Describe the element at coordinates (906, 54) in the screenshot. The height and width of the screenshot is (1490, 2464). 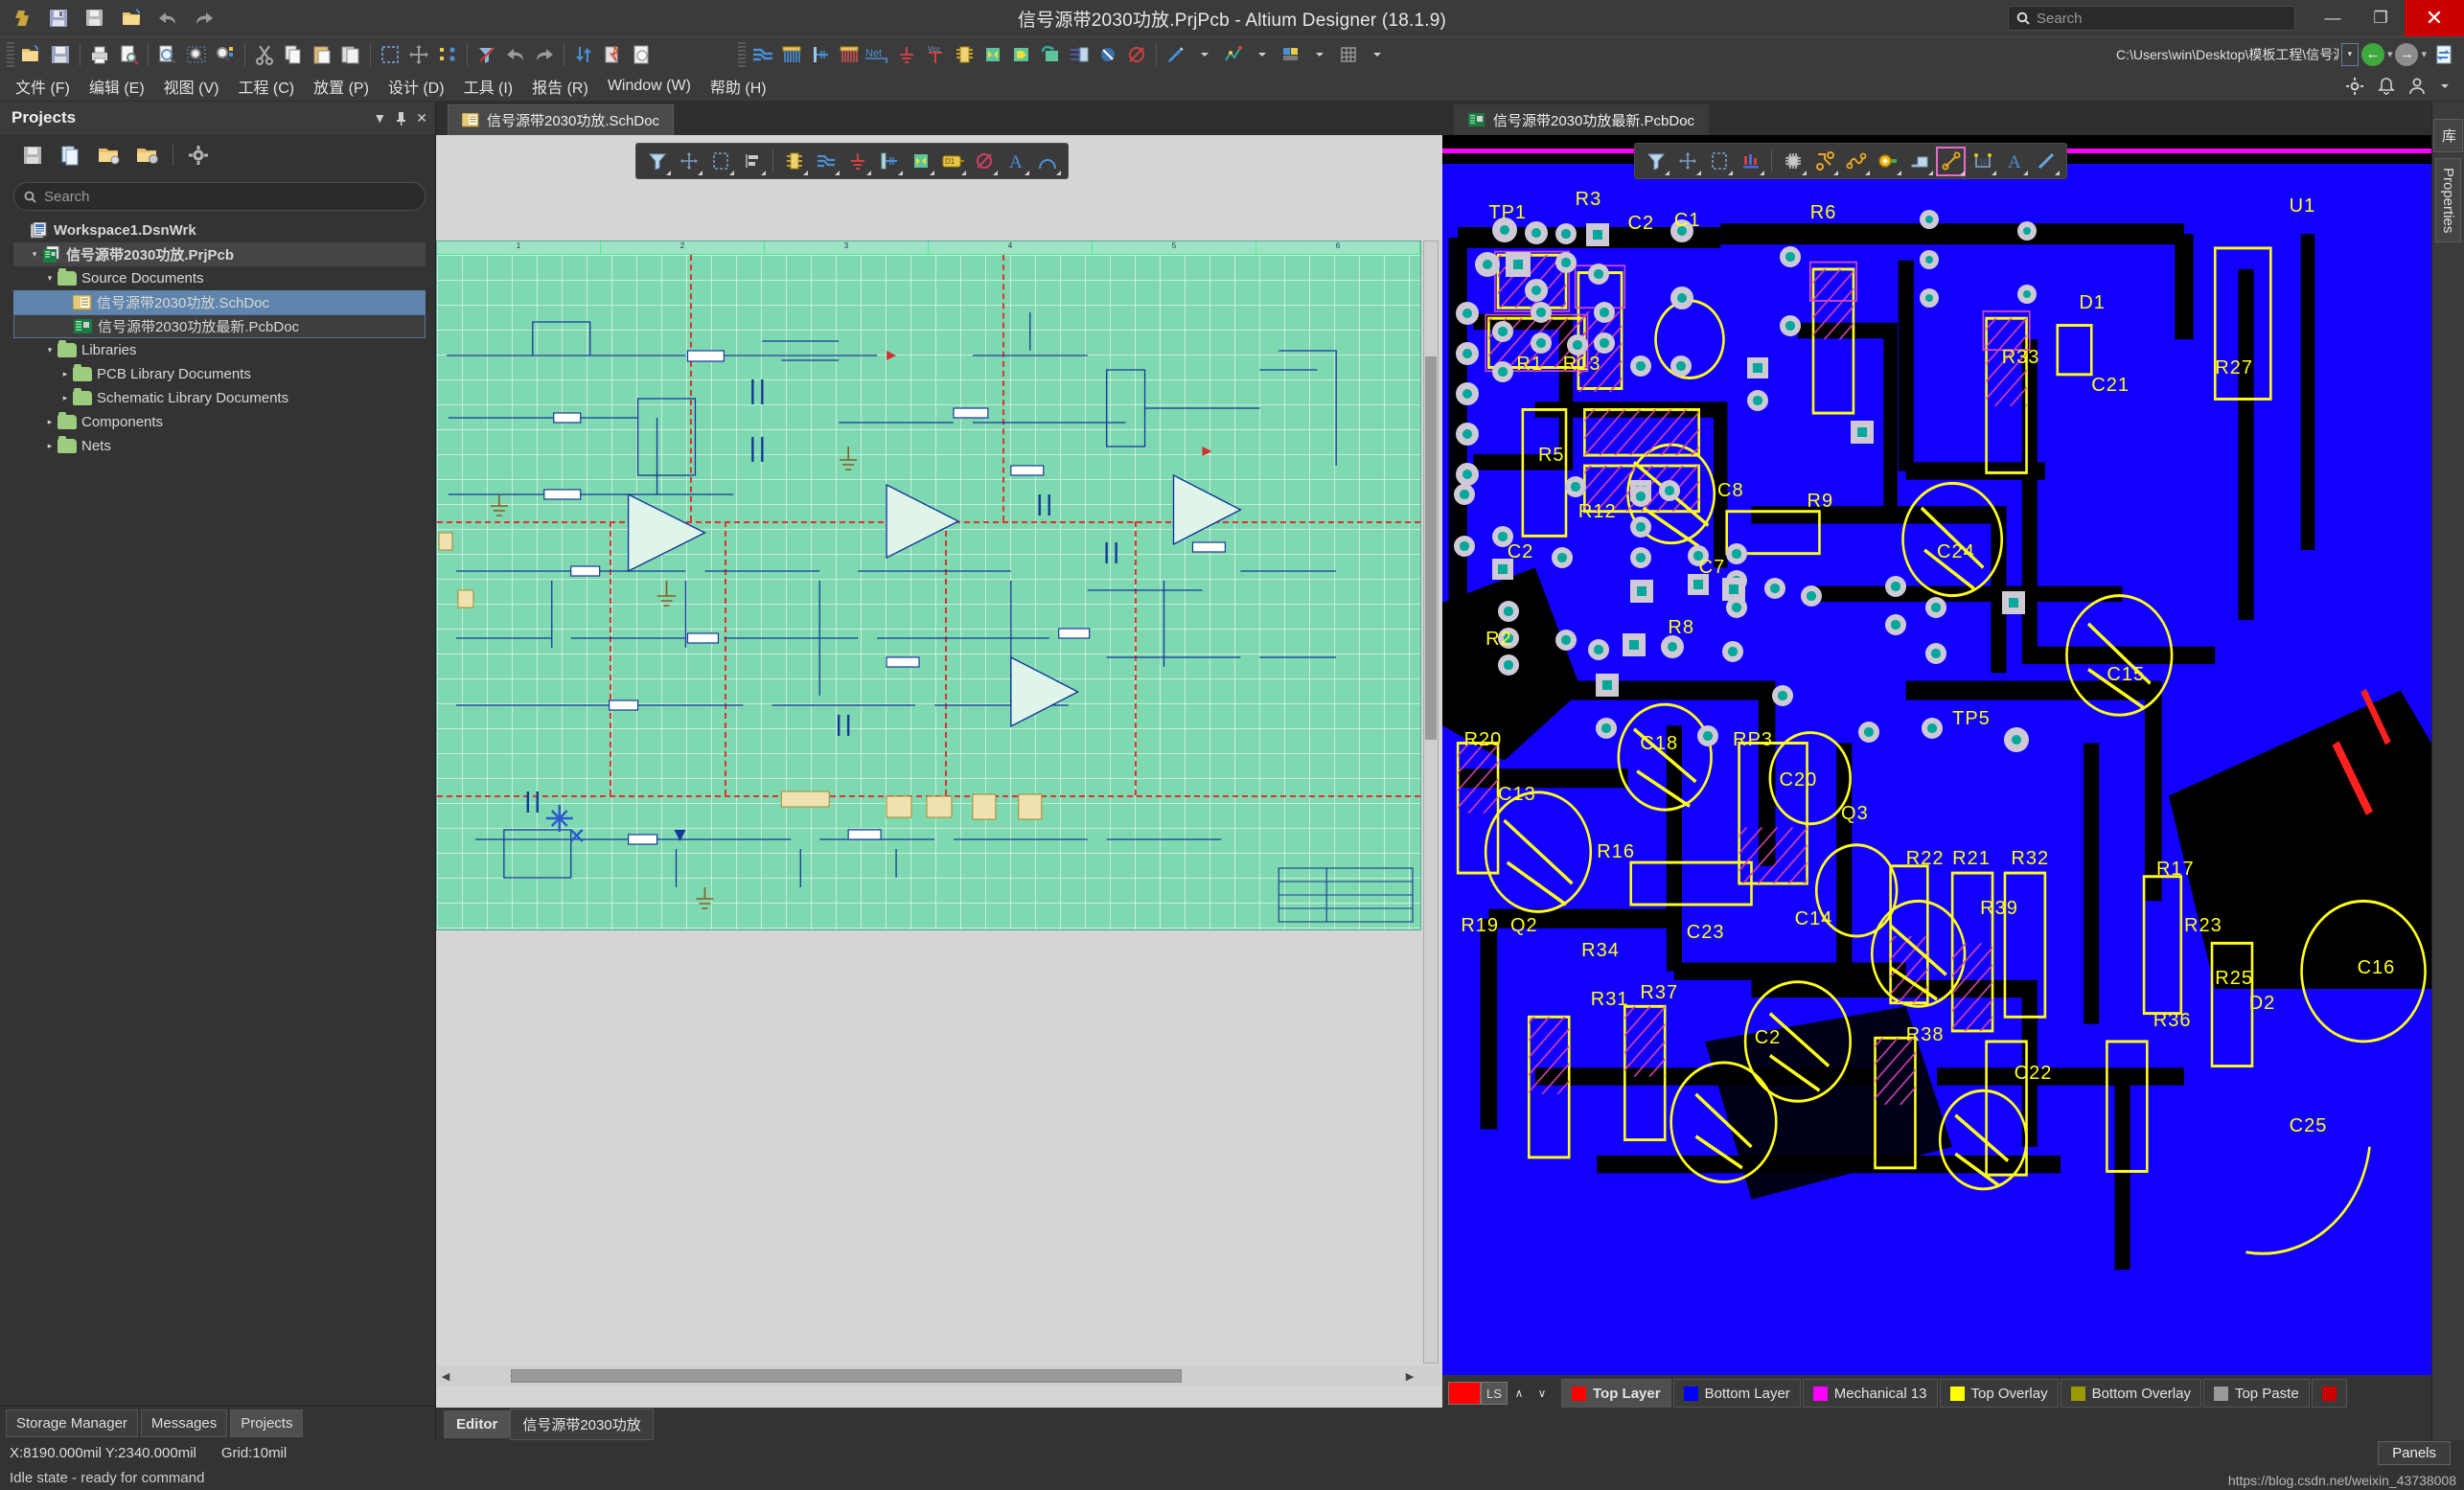
I see `gnd-power-icon` at that location.